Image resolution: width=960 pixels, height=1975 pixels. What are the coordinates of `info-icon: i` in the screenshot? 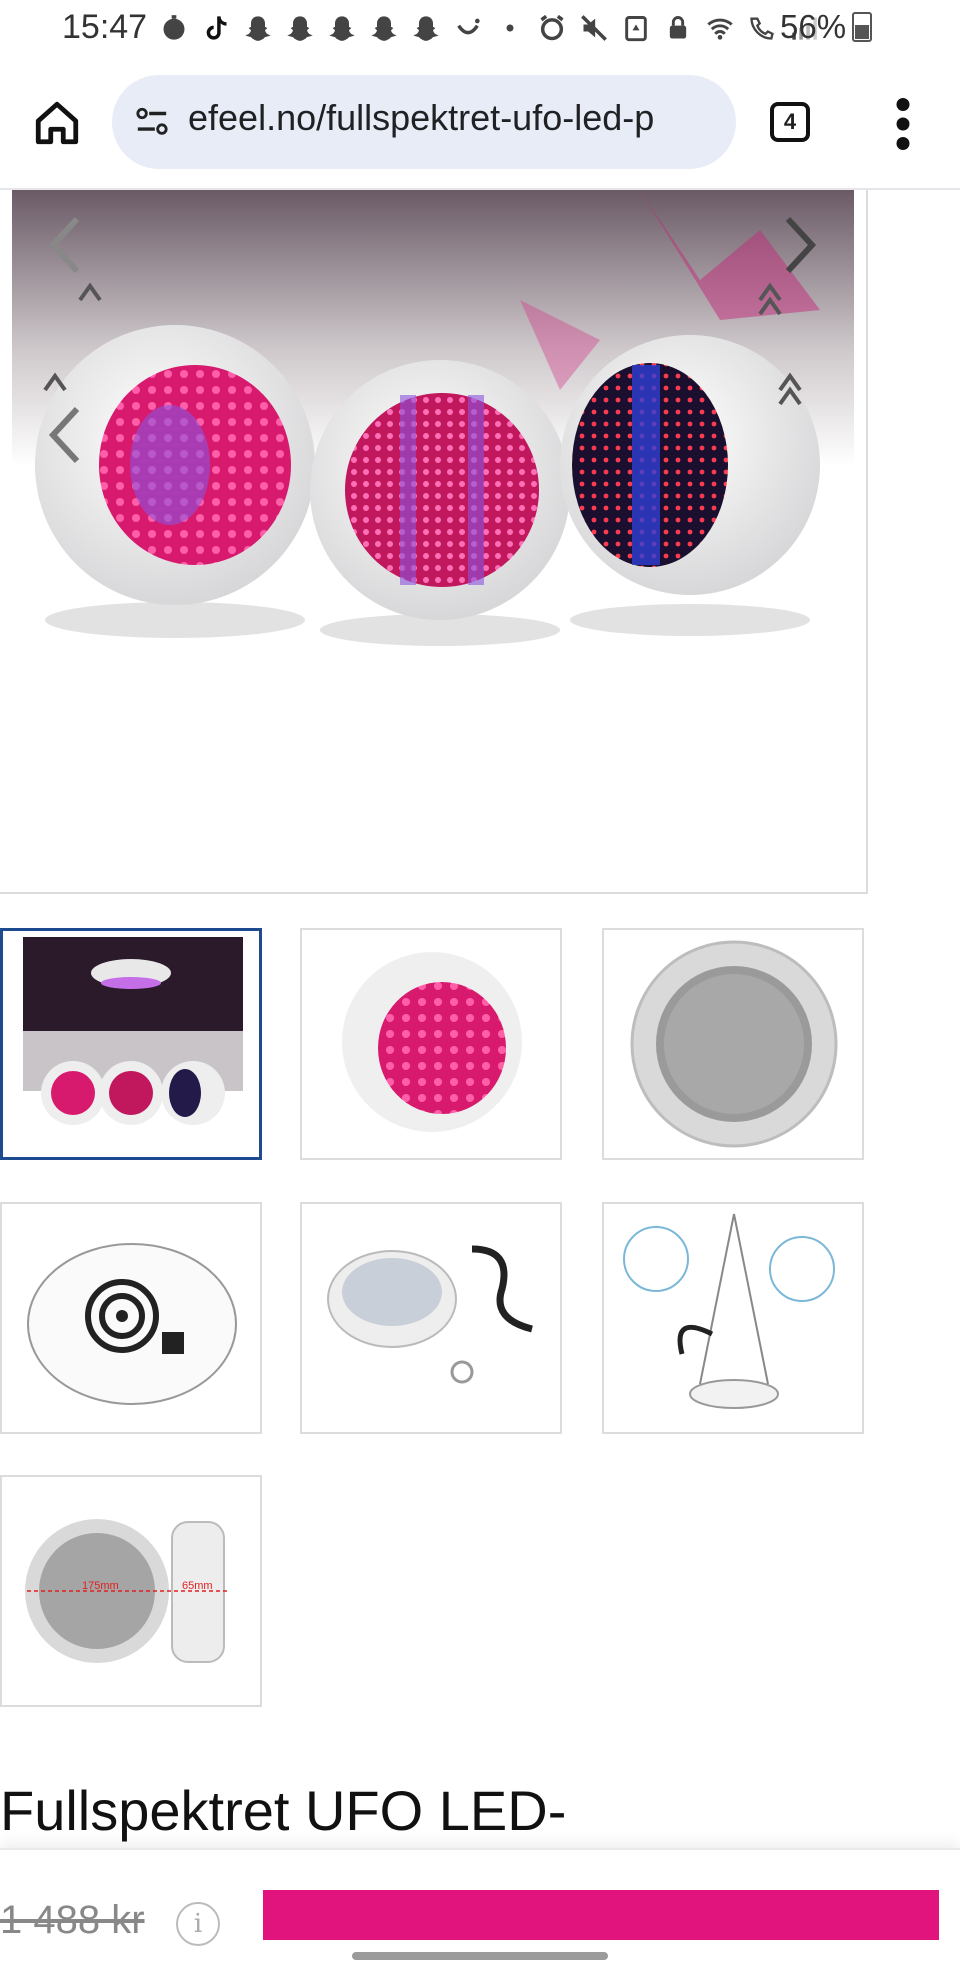 It's located at (198, 1924).